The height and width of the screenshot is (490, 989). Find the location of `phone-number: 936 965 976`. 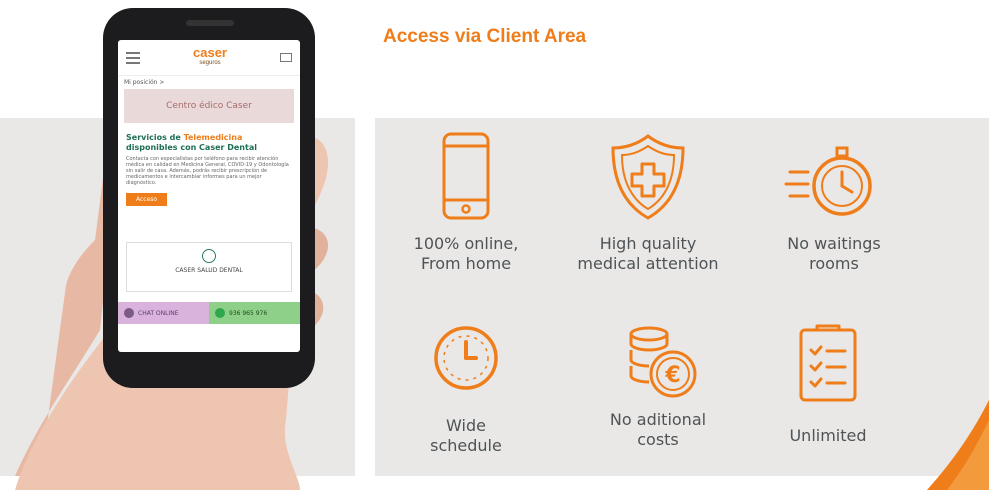

phone-number: 936 965 976 is located at coordinates (248, 313).